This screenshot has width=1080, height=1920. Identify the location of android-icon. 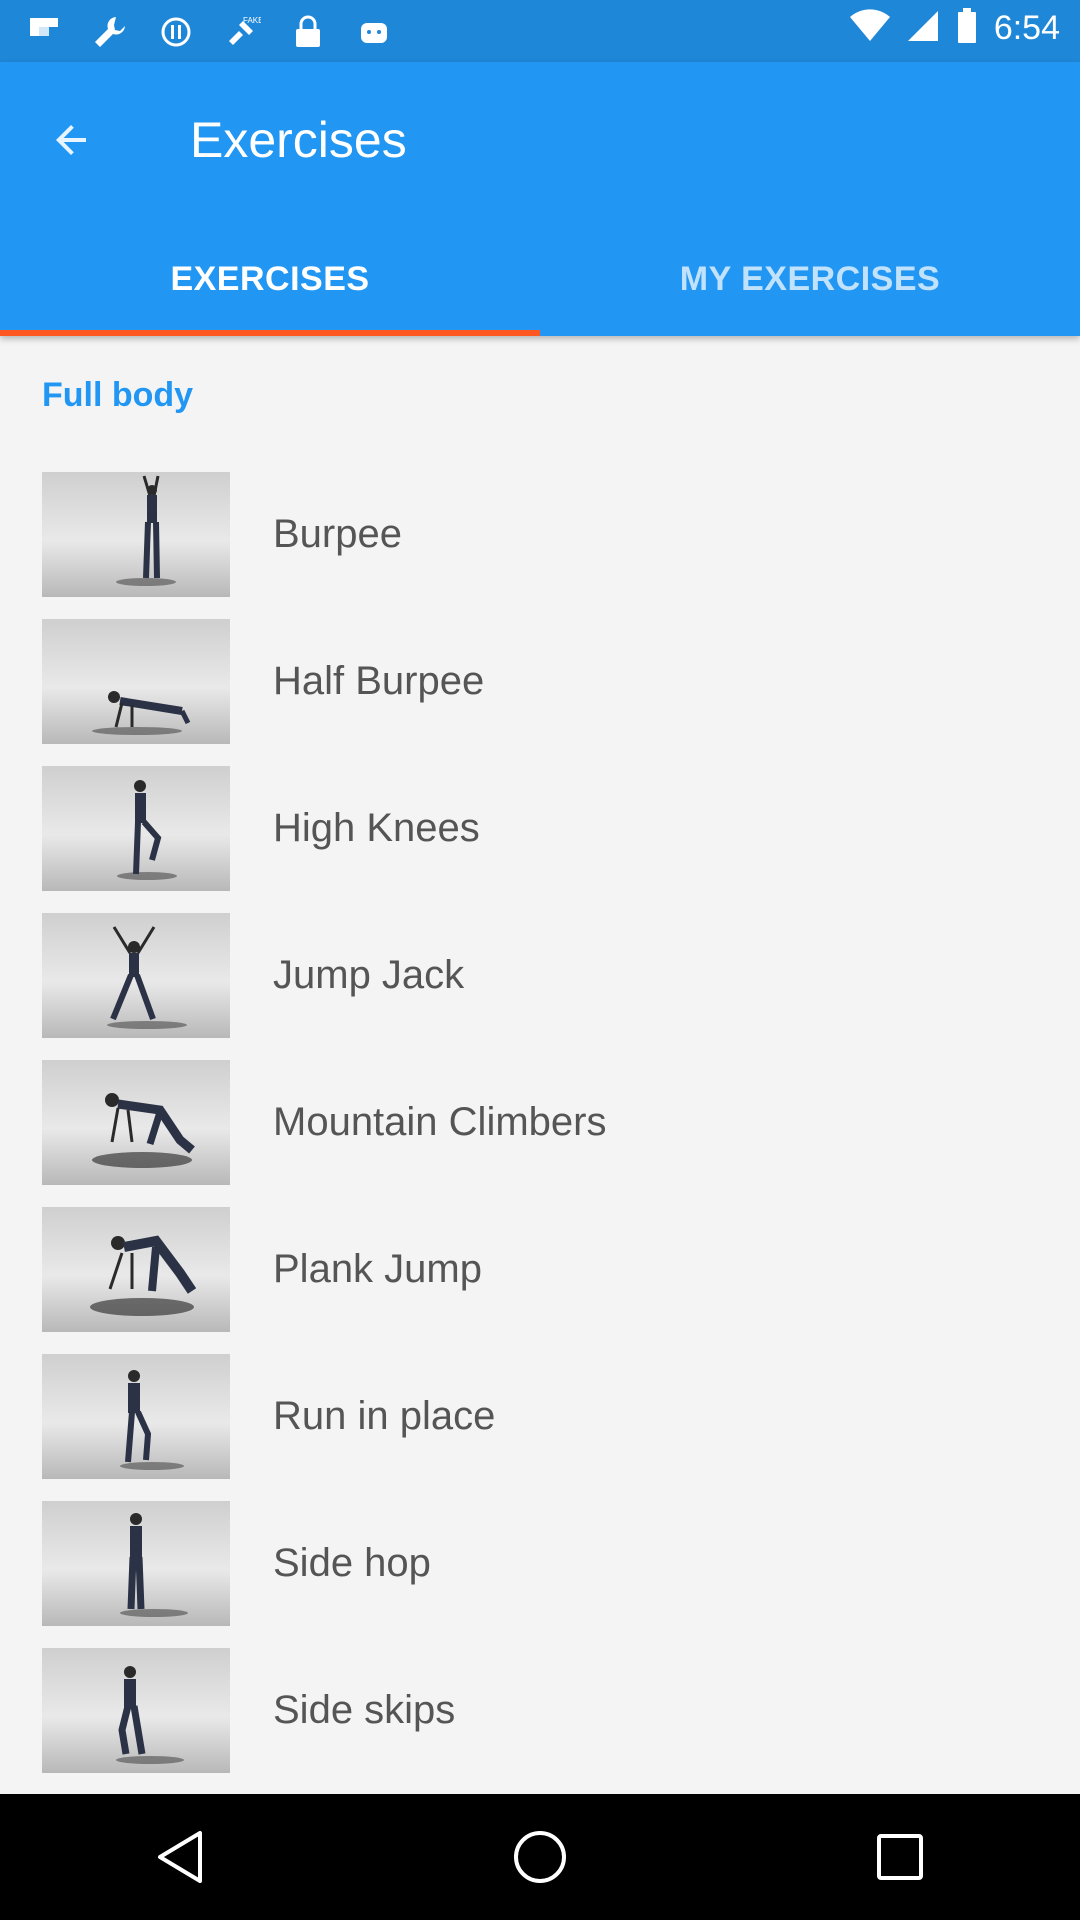
(374, 32).